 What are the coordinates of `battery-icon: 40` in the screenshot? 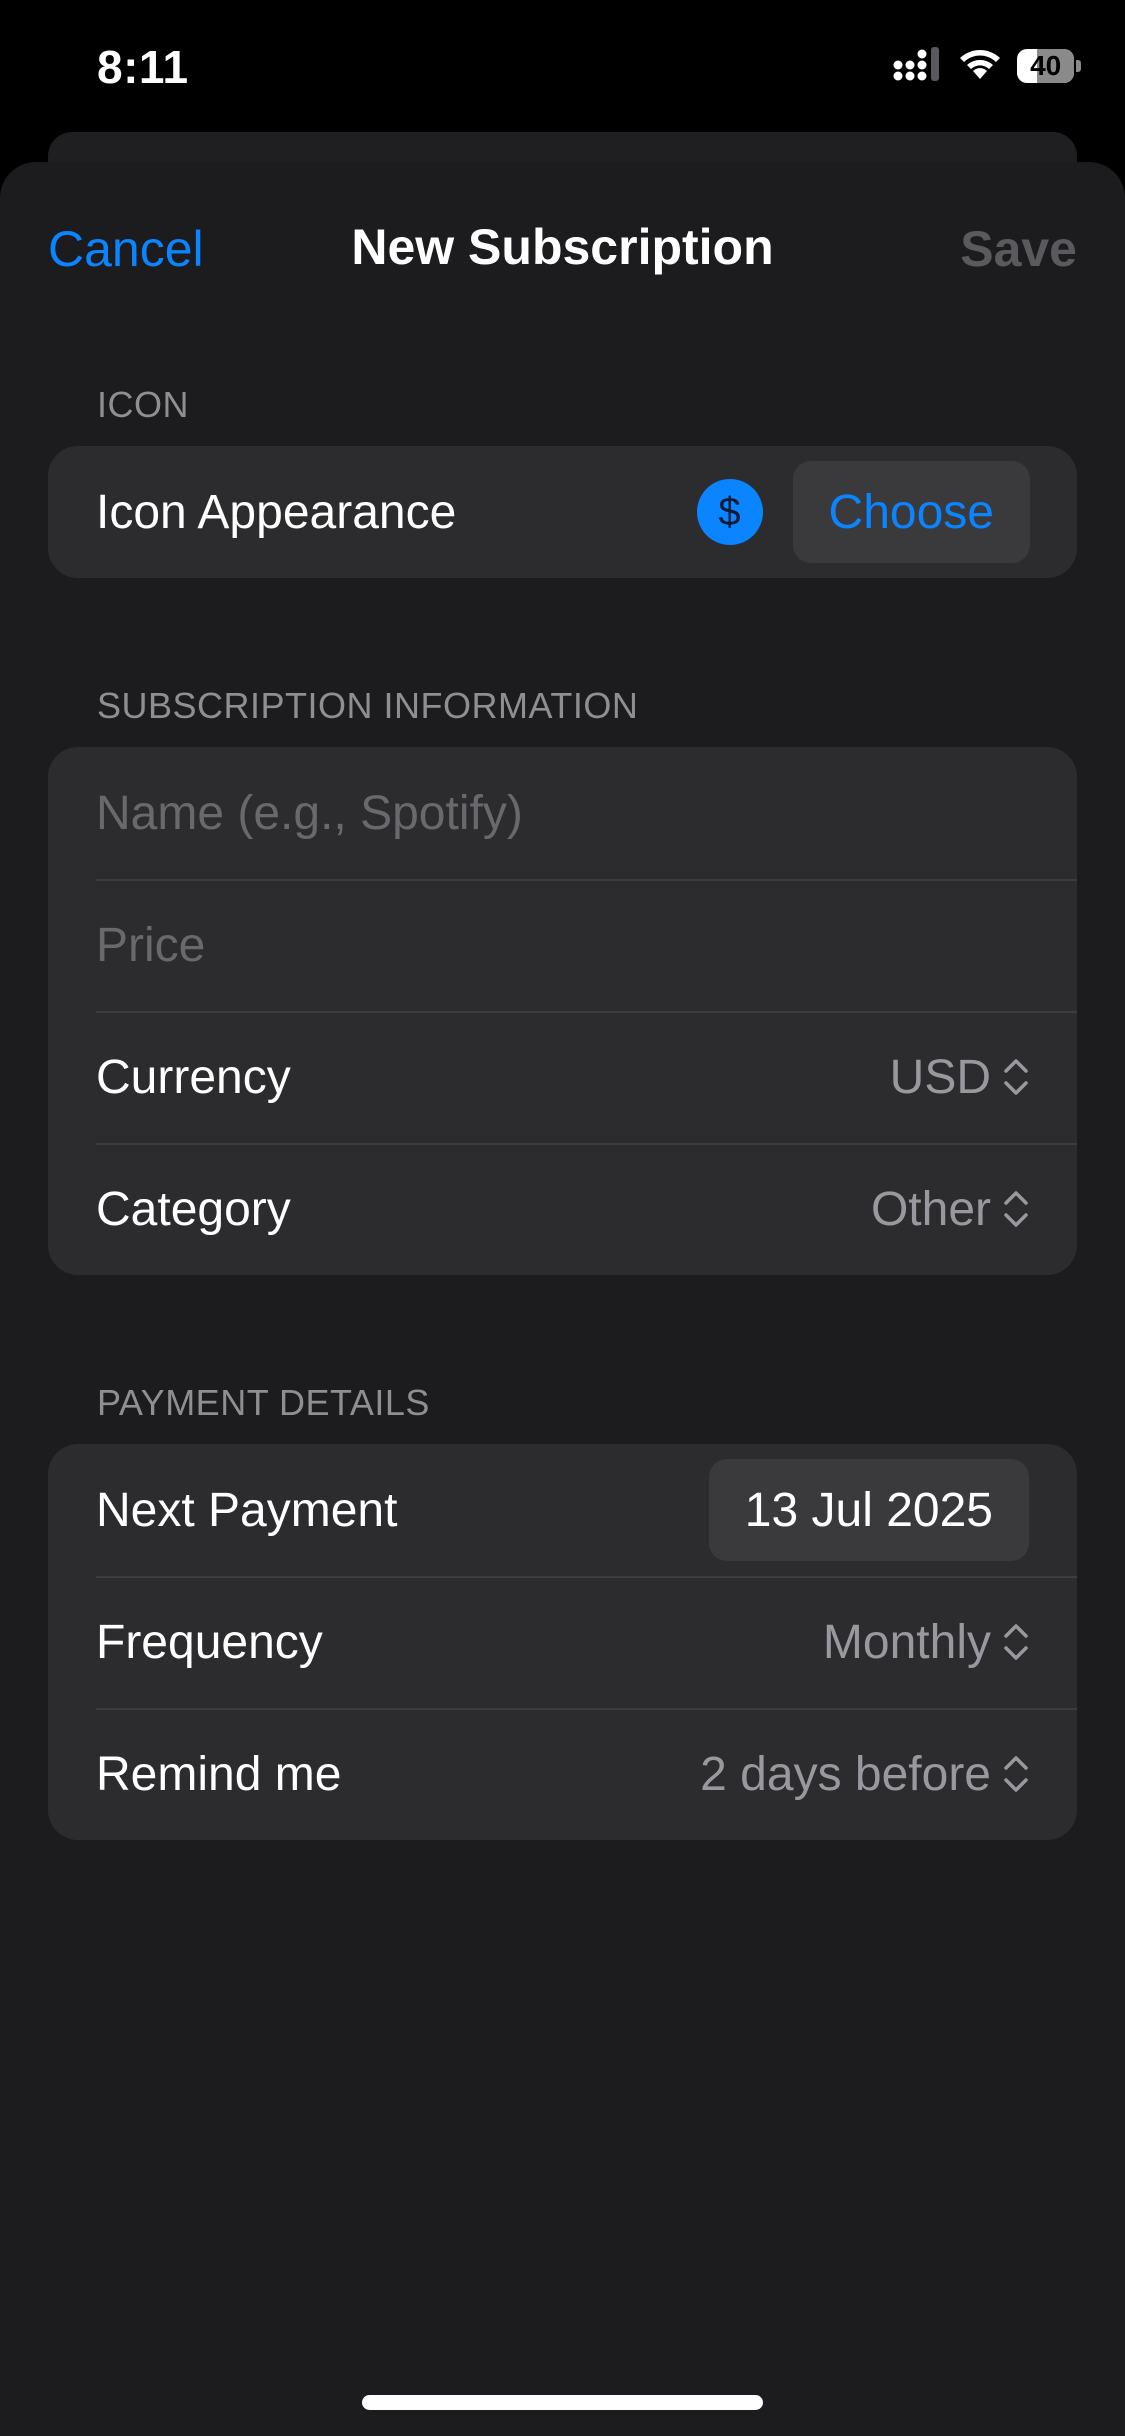 It's located at (1049, 66).